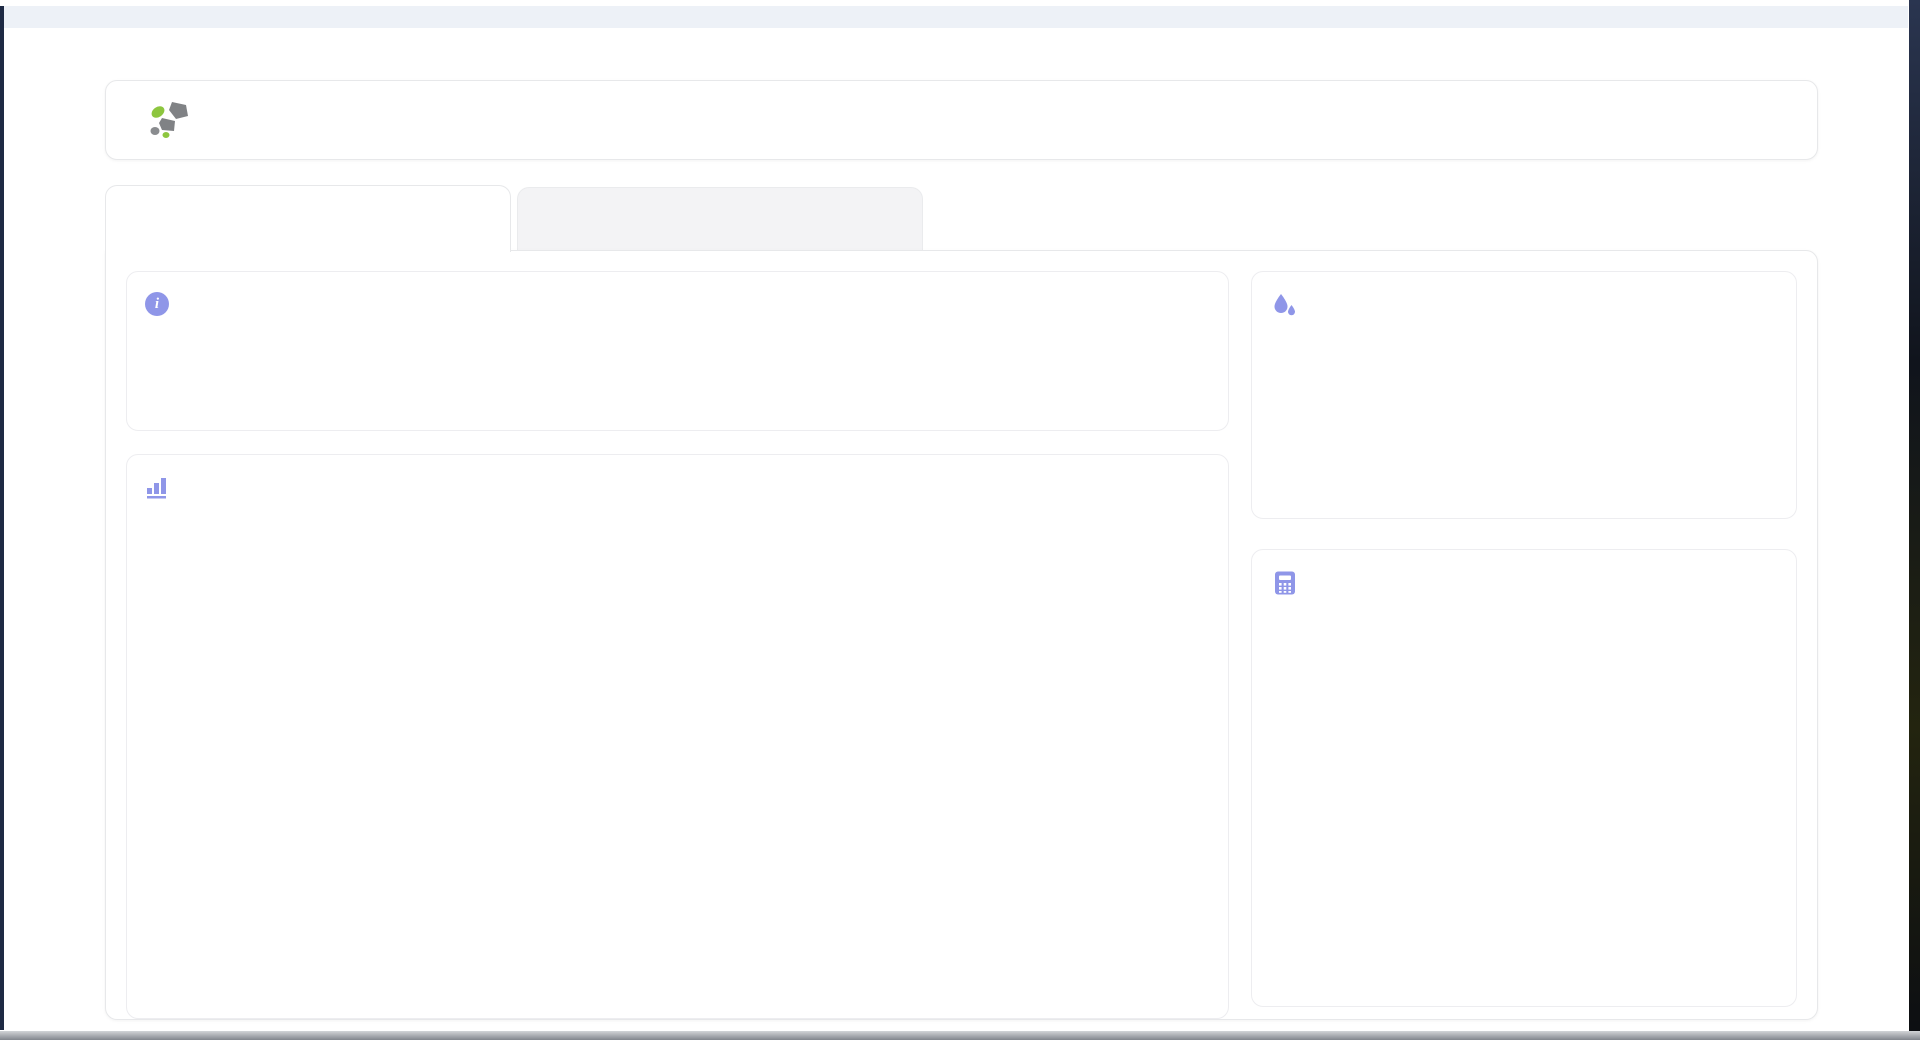  I want to click on shear-viscosity-title-row, so click(1524, 583).